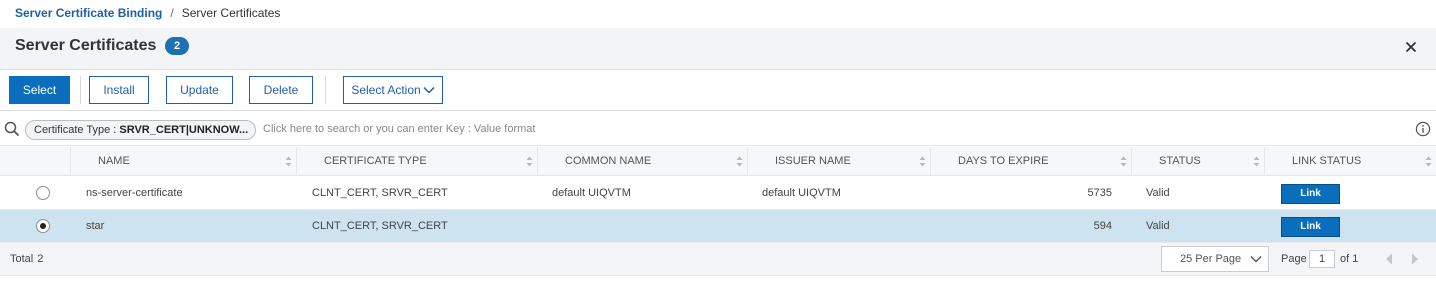  What do you see at coordinates (718, 259) in the screenshot?
I see `table-footer: Total2 25 Per Page Page of 1` at bounding box center [718, 259].